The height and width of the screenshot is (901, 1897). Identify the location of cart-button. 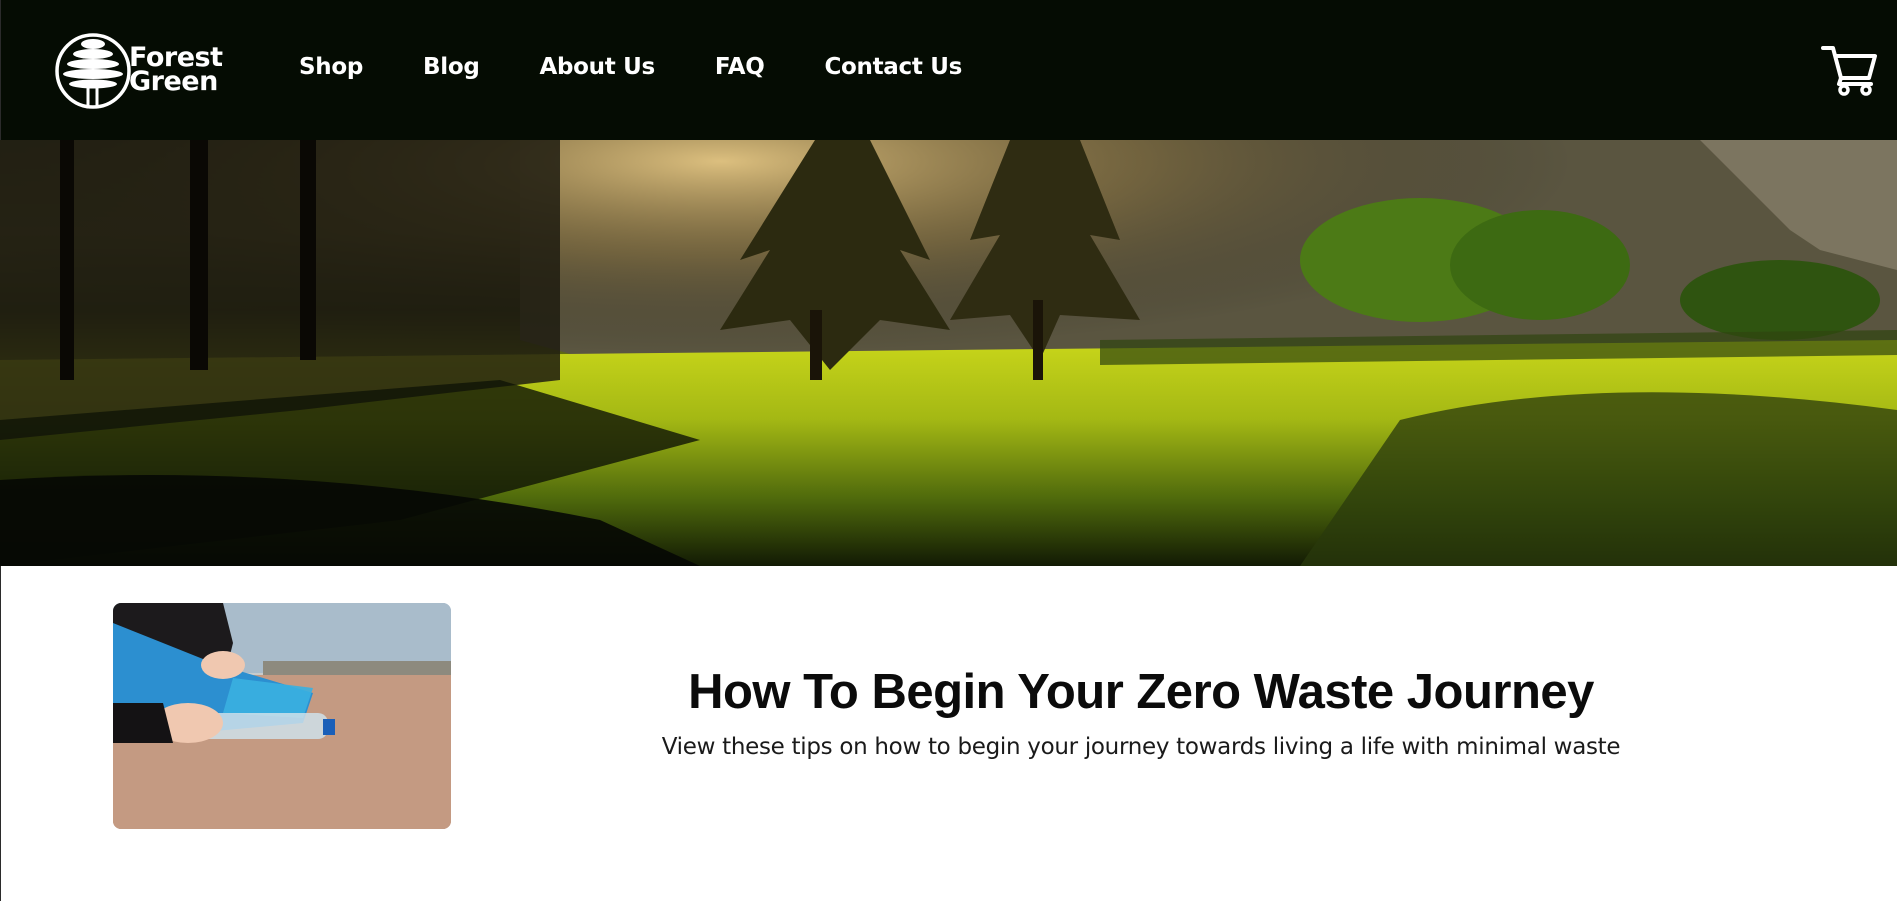
(1849, 70).